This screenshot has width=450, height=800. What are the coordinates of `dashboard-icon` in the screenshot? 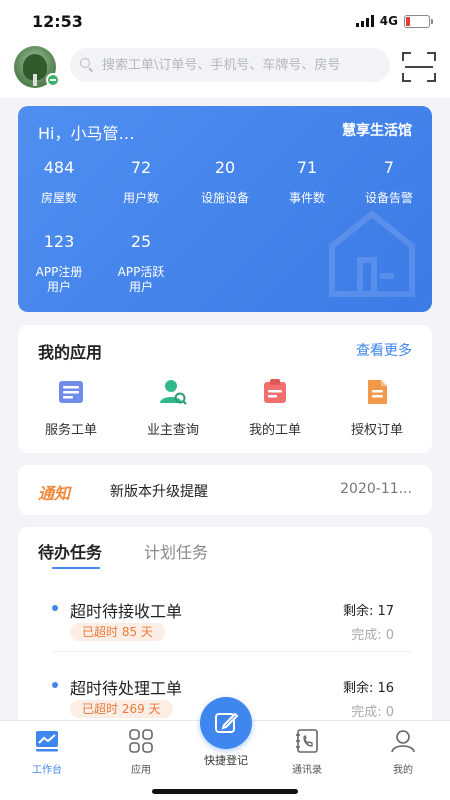 It's located at (47, 741).